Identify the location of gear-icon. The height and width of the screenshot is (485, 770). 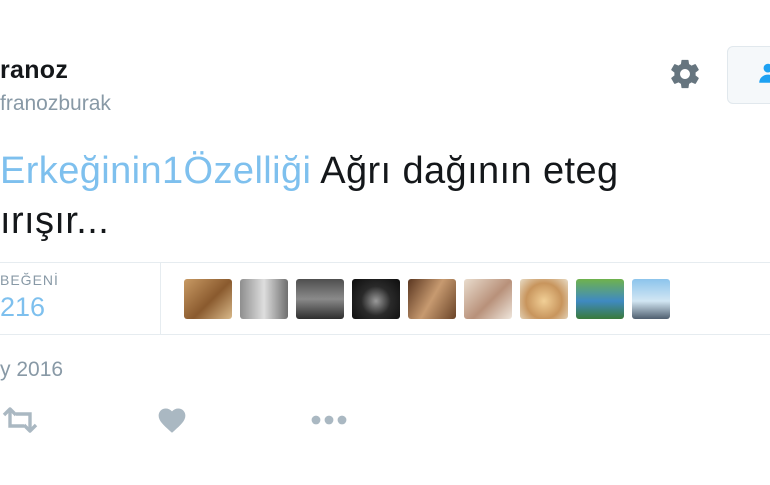
(685, 76).